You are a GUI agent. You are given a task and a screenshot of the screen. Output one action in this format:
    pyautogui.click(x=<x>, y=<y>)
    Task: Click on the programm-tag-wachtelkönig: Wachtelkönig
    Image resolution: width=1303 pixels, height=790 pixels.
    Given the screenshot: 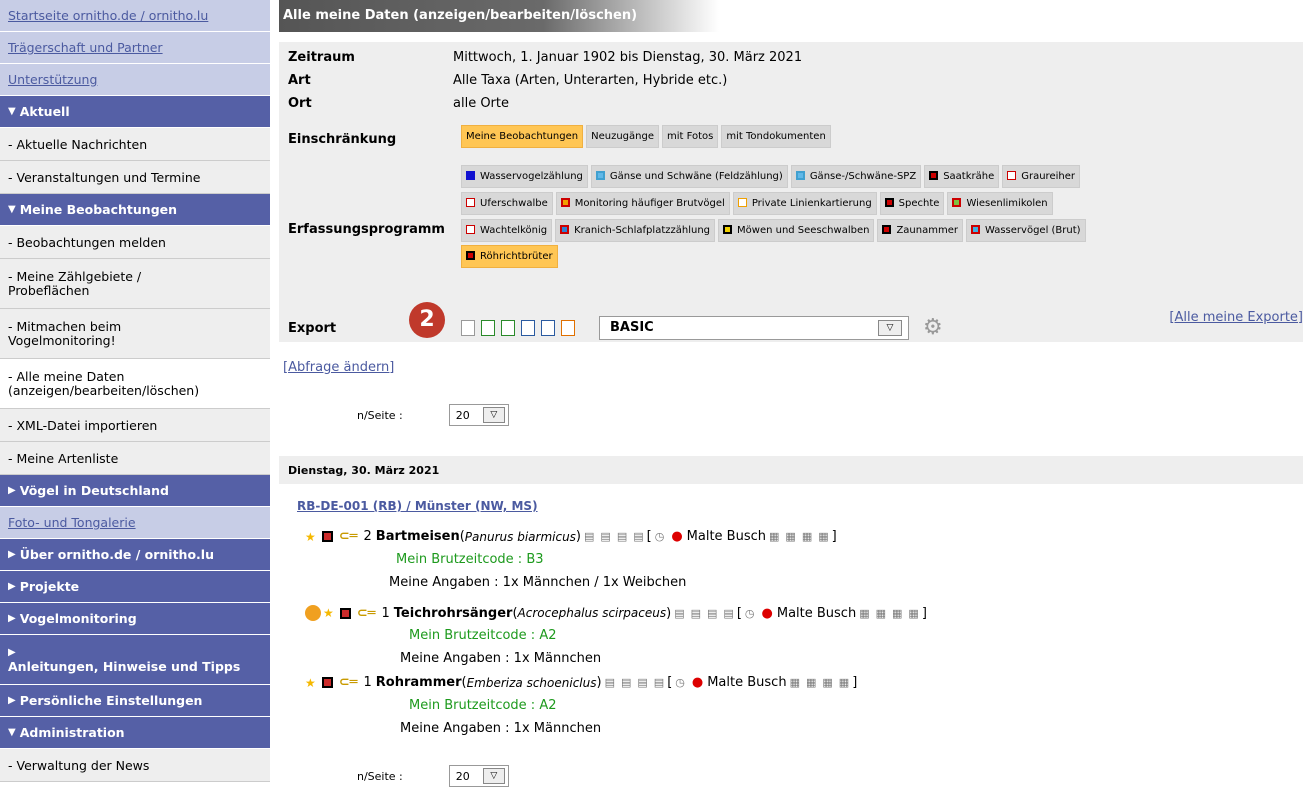 What is the action you would take?
    pyautogui.click(x=507, y=230)
    